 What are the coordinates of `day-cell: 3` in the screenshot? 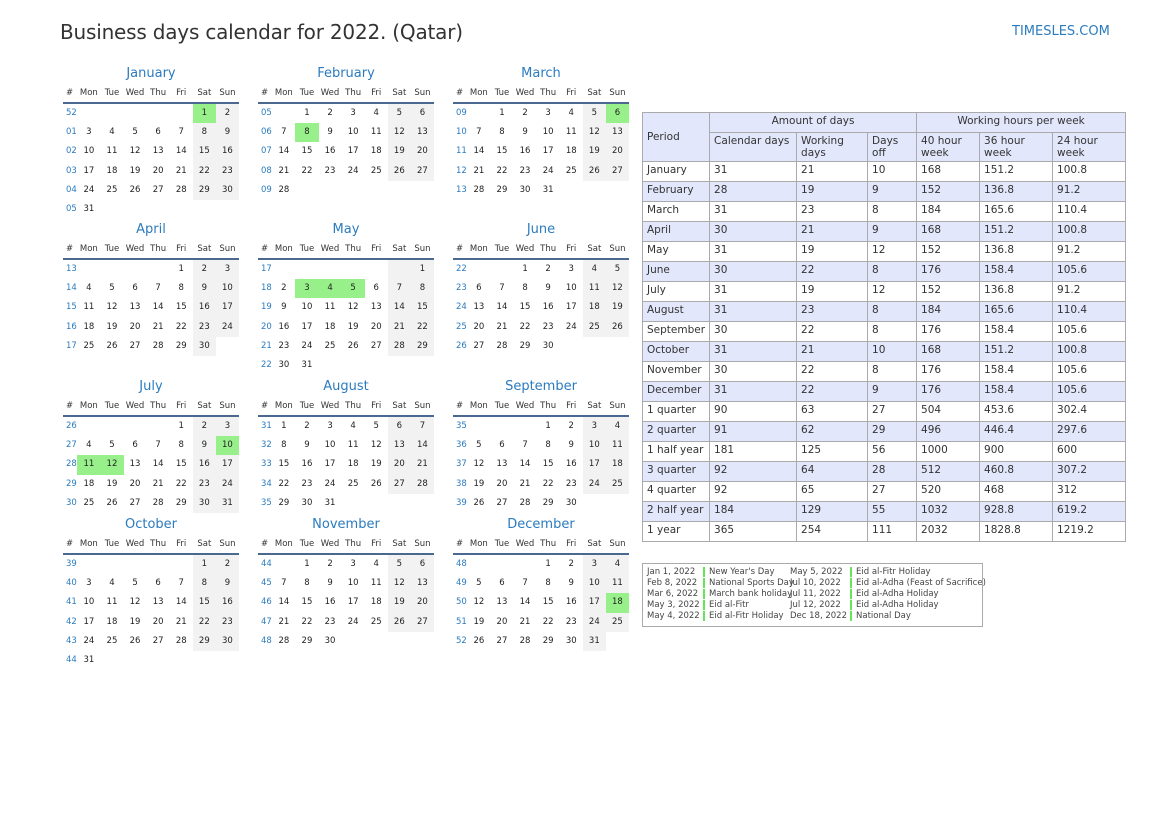 It's located at (353, 113).